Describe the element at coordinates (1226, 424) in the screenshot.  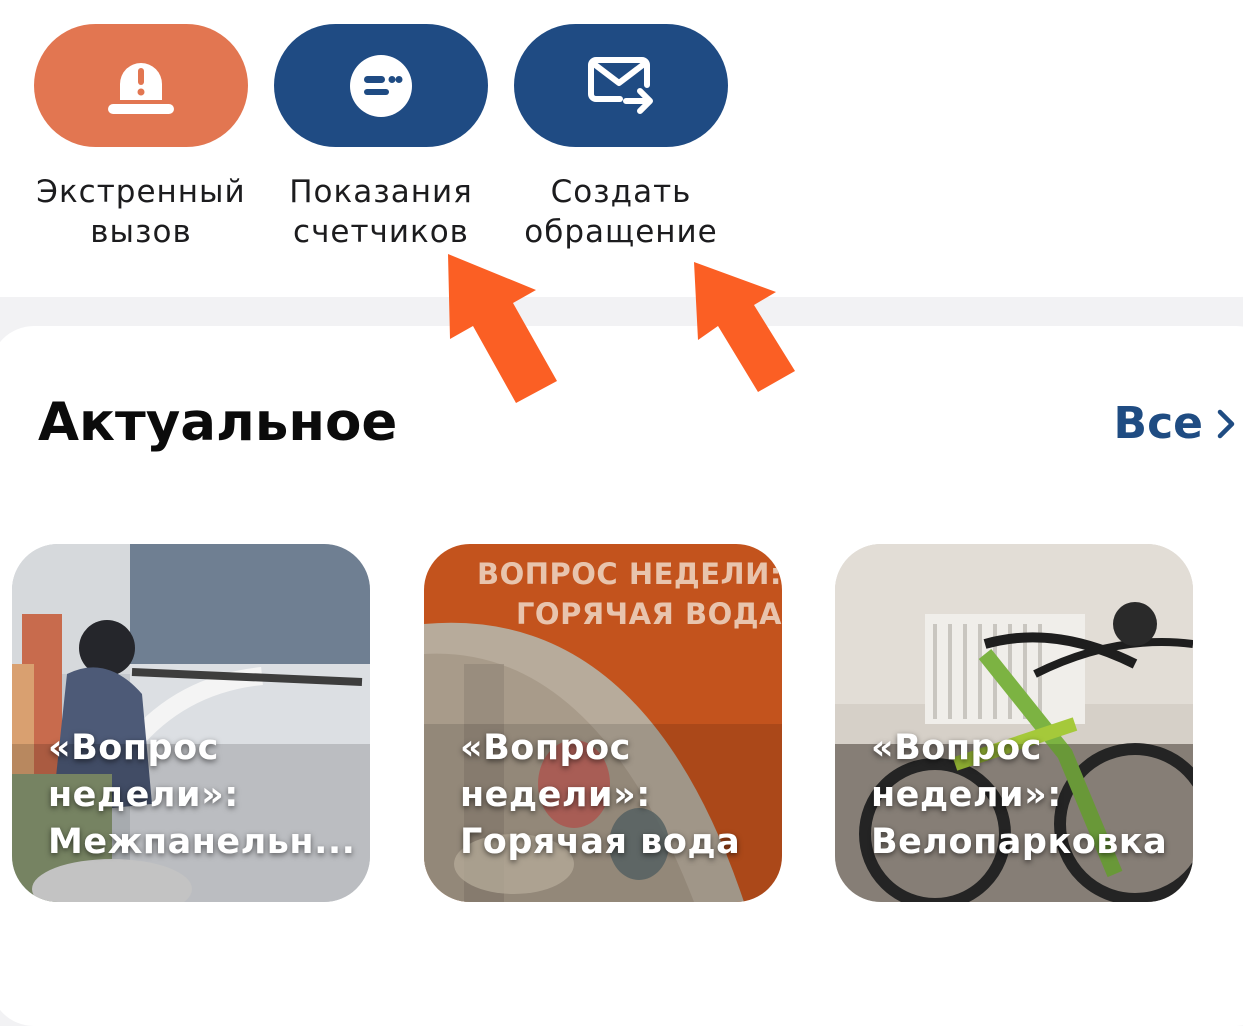
I see `chevron-right-icon` at that location.